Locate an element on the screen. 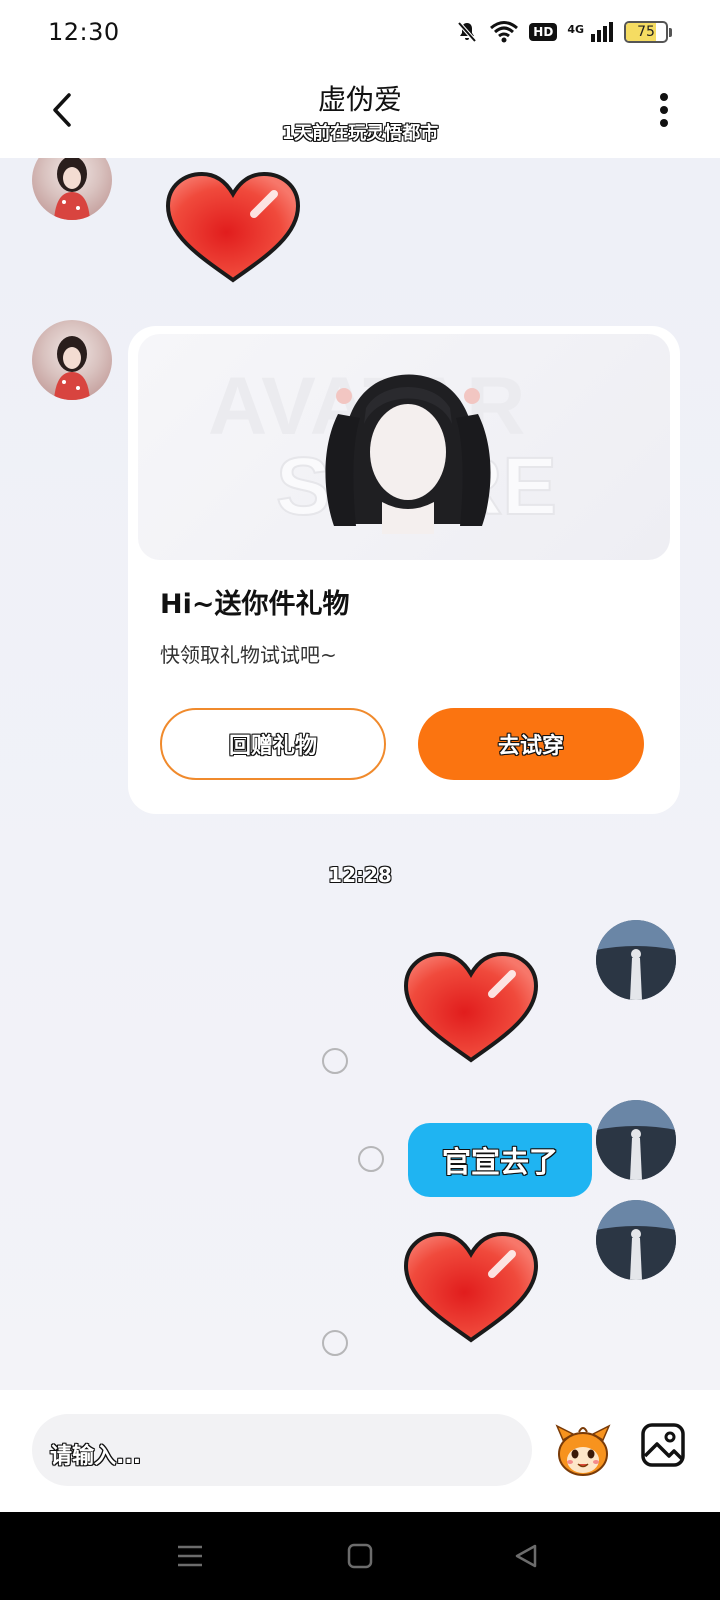 Image resolution: width=720 pixels, height=1600 pixels. return-gift-label: 回赠礼物 is located at coordinates (272, 746).